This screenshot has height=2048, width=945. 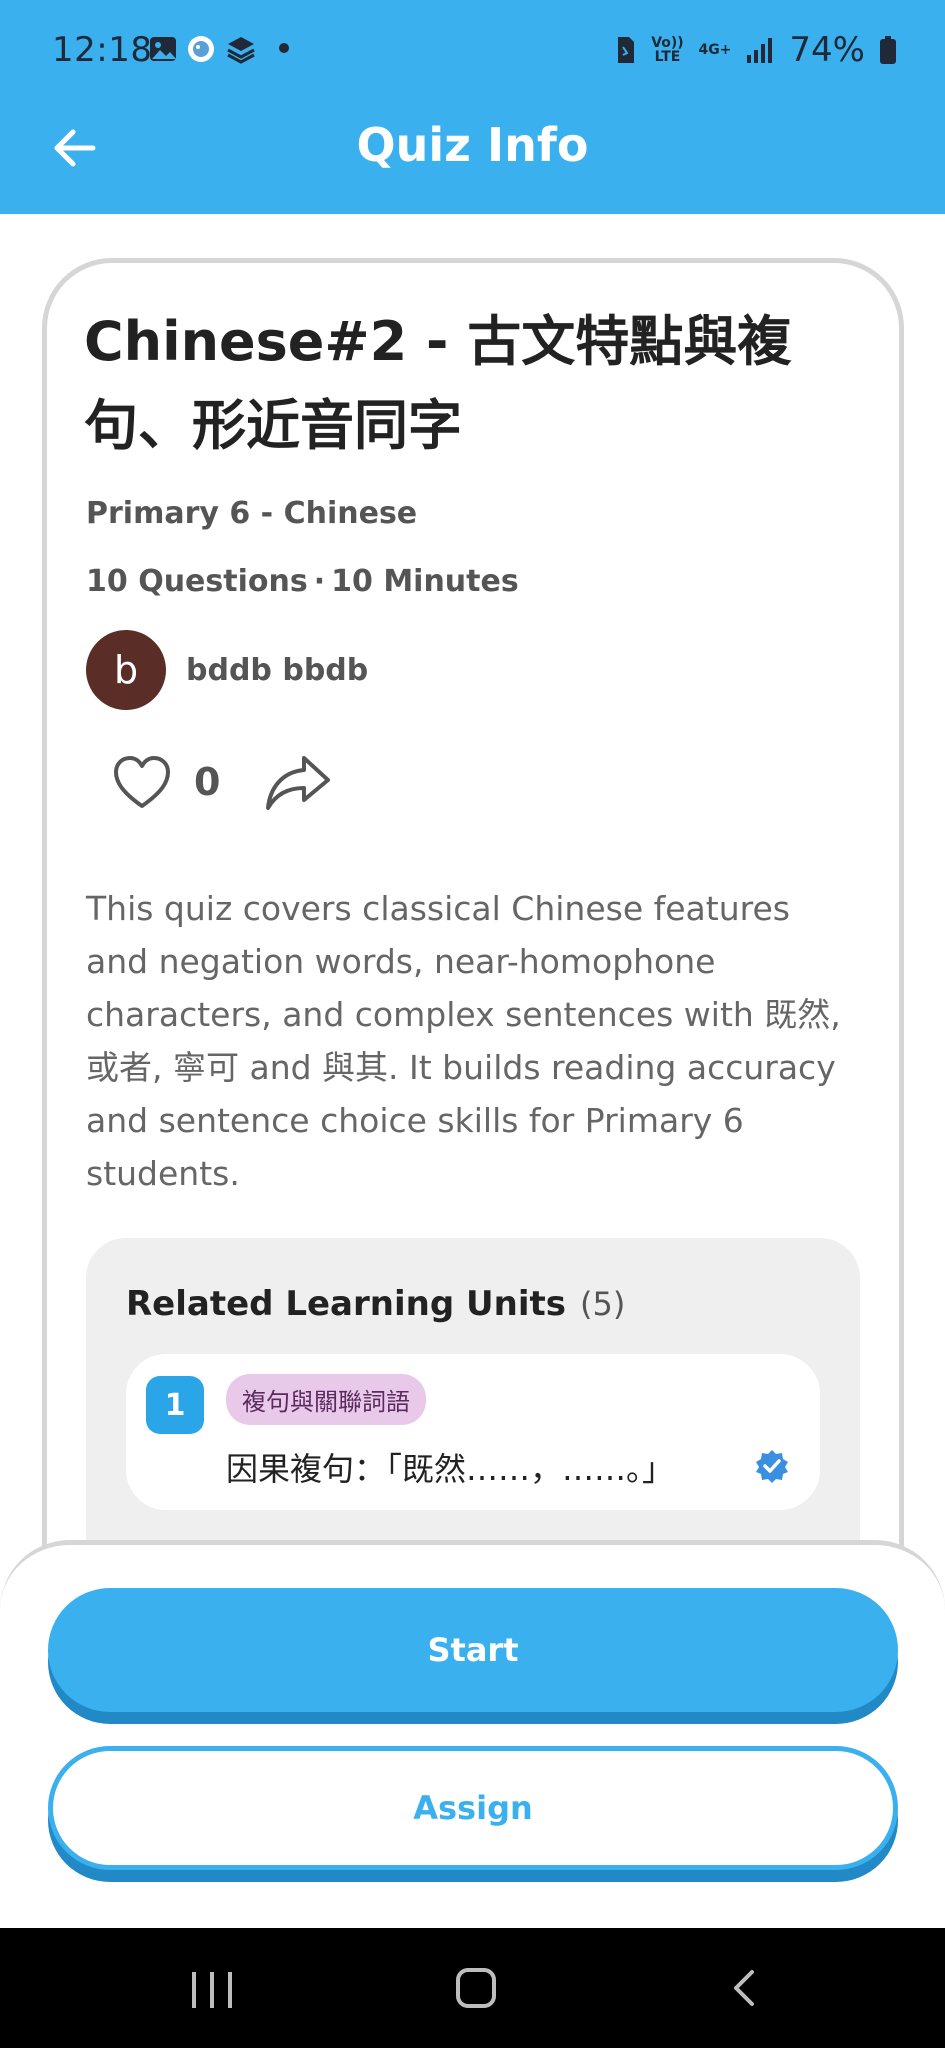 What do you see at coordinates (102, 50) in the screenshot?
I see `status-time: 12:18` at bounding box center [102, 50].